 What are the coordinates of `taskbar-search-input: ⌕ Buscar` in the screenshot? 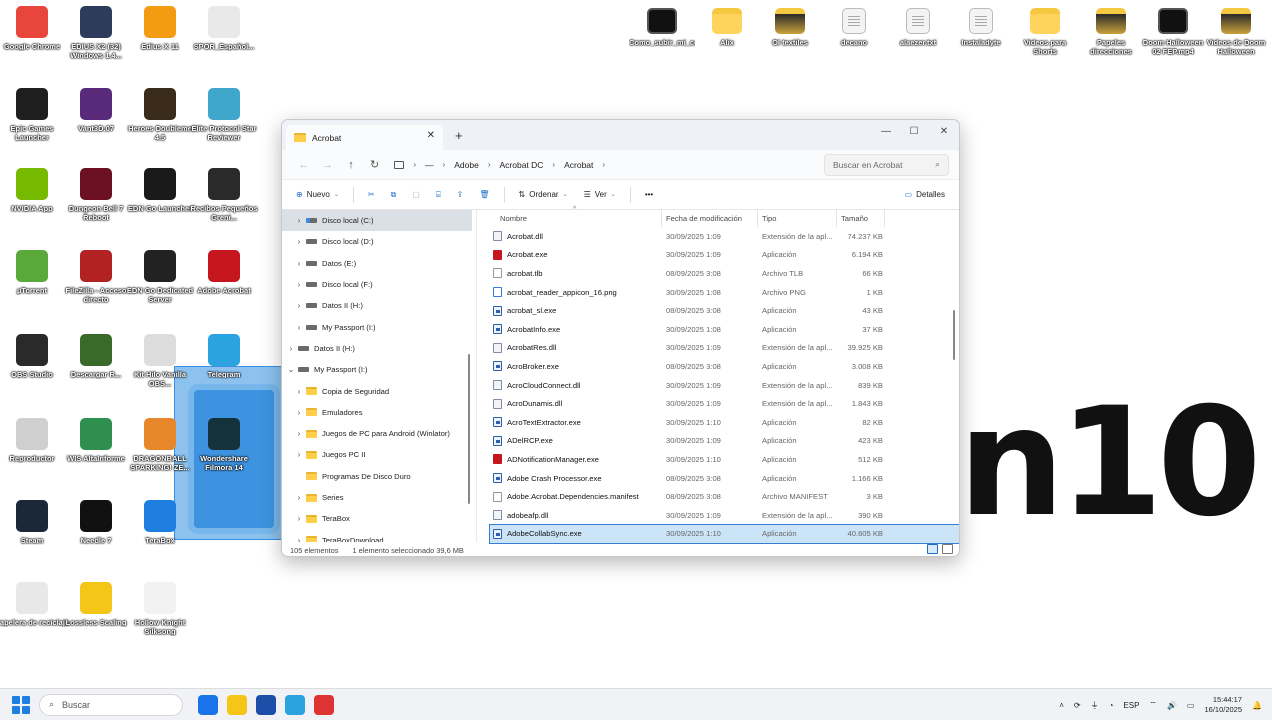 It's located at (111, 704).